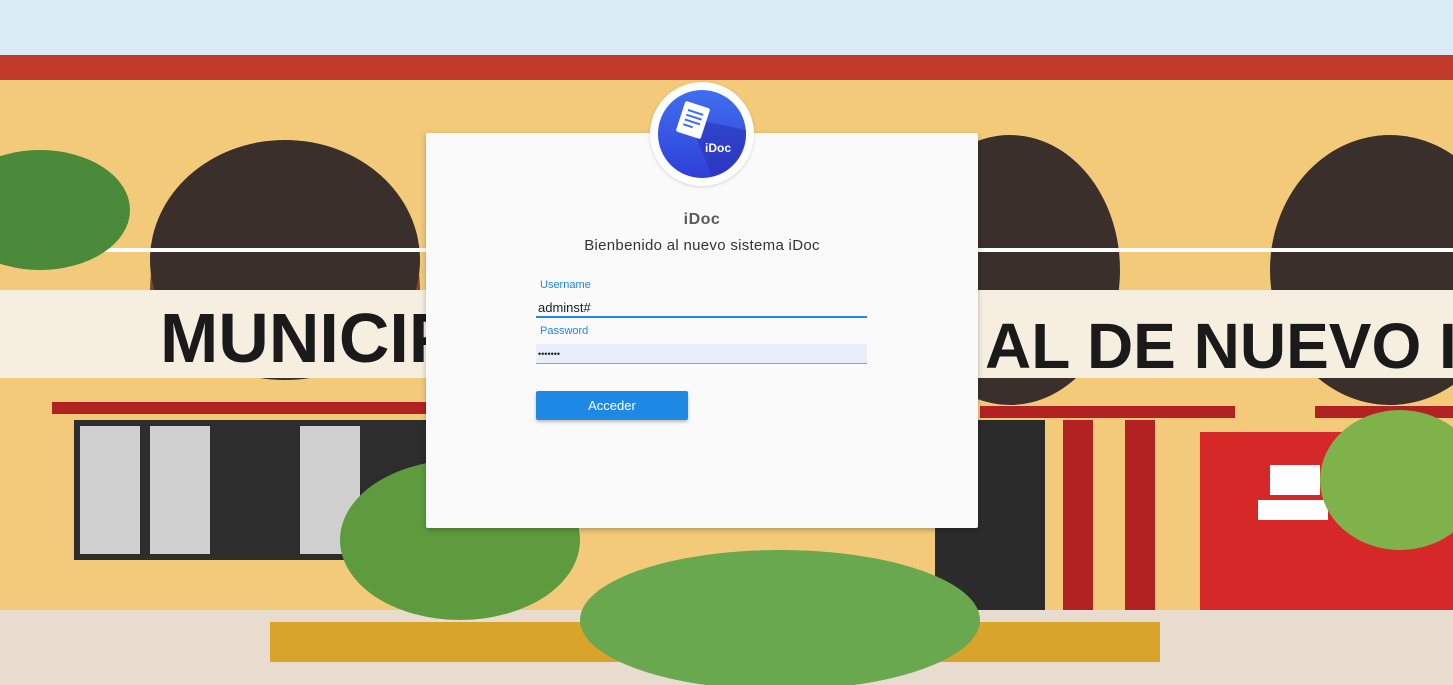 The height and width of the screenshot is (685, 1453). What do you see at coordinates (612, 405) in the screenshot?
I see `login-button: Acceder` at bounding box center [612, 405].